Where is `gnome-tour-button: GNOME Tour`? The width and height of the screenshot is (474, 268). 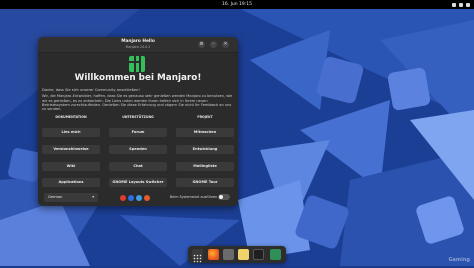 gnome-tour-button: GNOME Tour is located at coordinates (205, 182).